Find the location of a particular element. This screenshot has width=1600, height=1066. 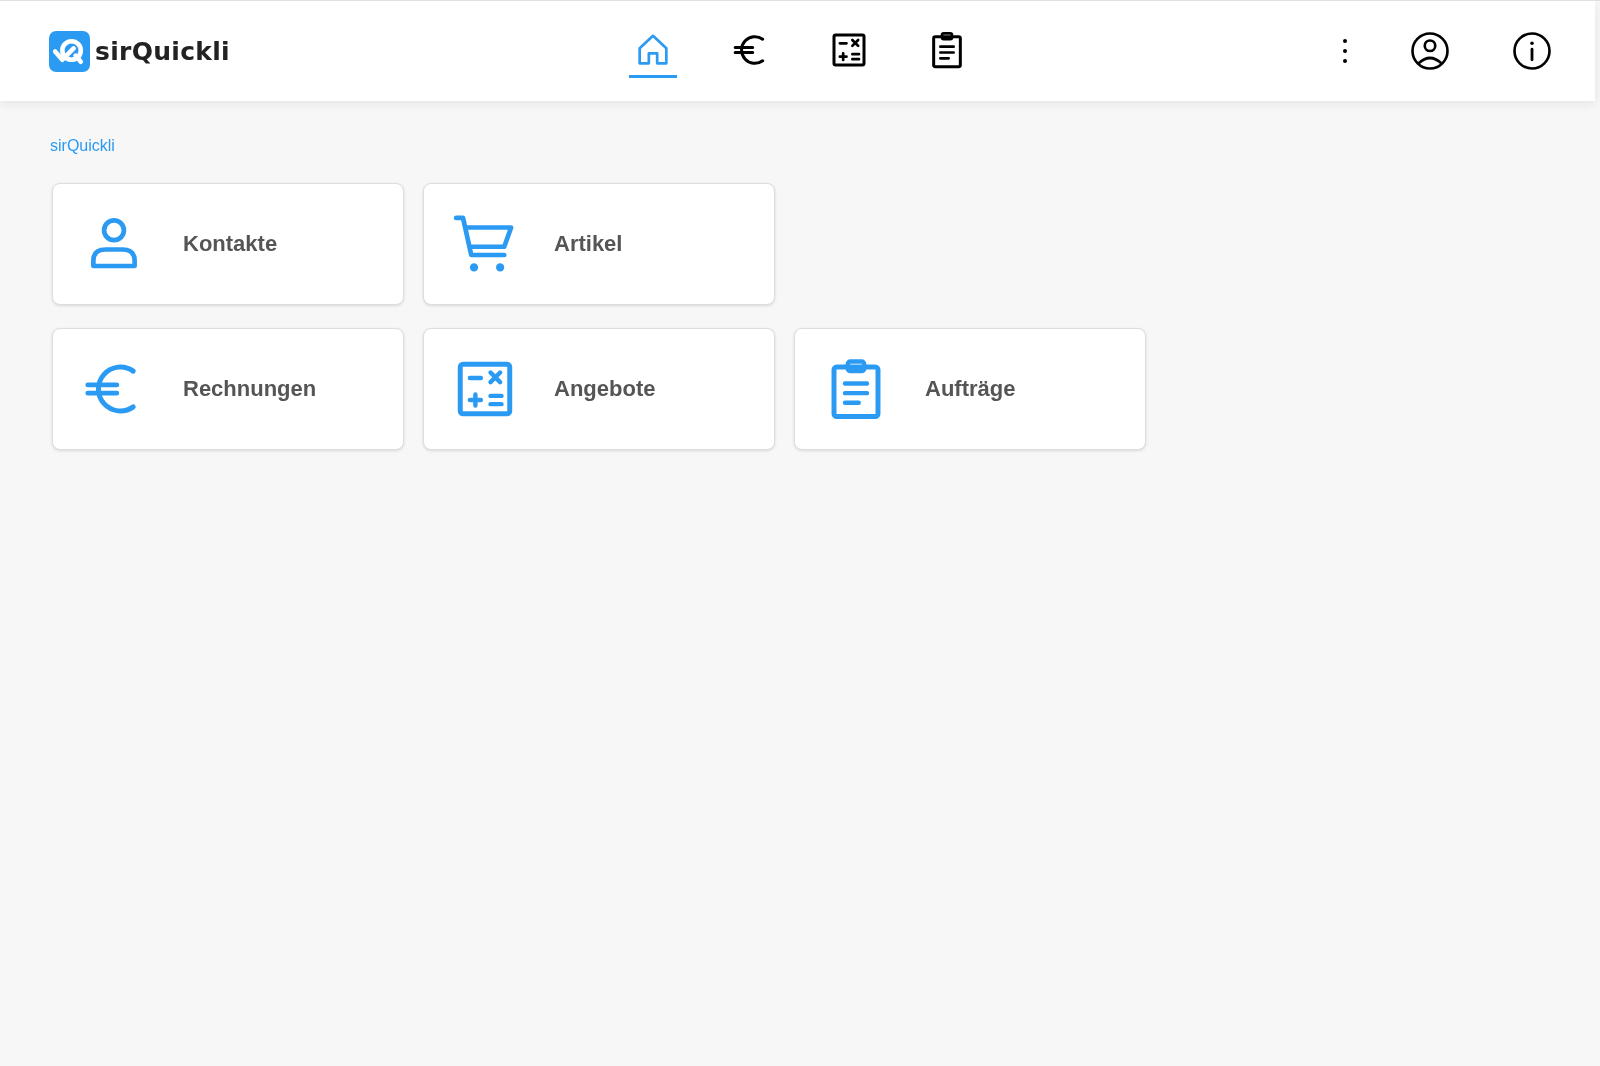

card-label: Rechnungen is located at coordinates (250, 389).